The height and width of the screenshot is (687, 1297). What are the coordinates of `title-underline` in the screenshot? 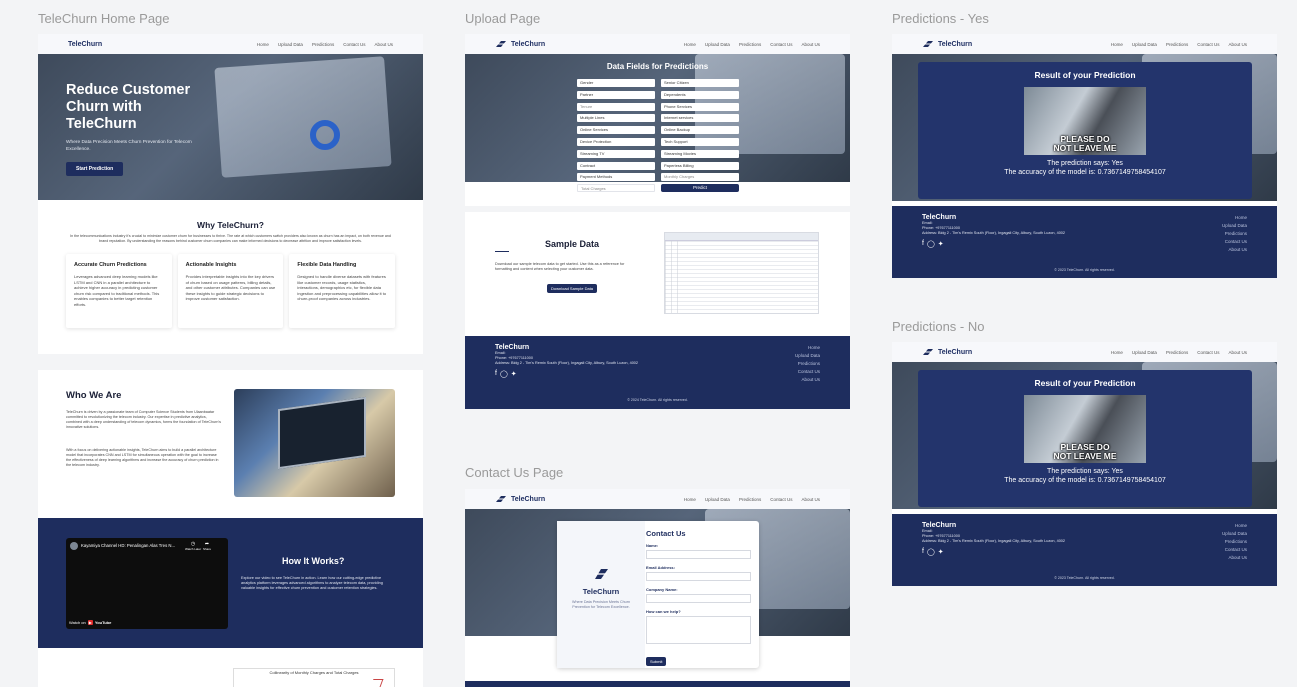 It's located at (502, 251).